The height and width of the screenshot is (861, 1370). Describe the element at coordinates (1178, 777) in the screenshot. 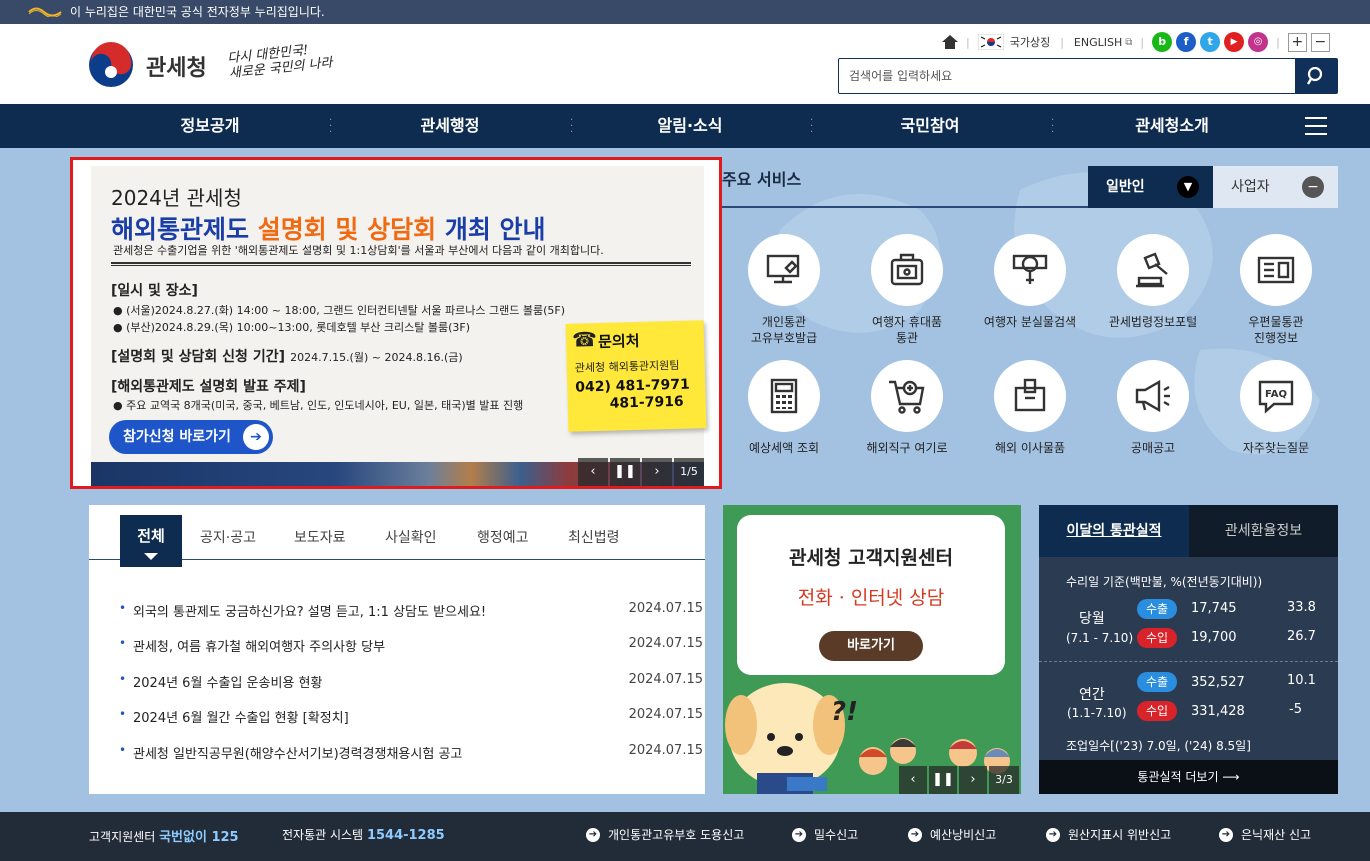

I see `stats-more-label: 통관실적 더보기` at that location.